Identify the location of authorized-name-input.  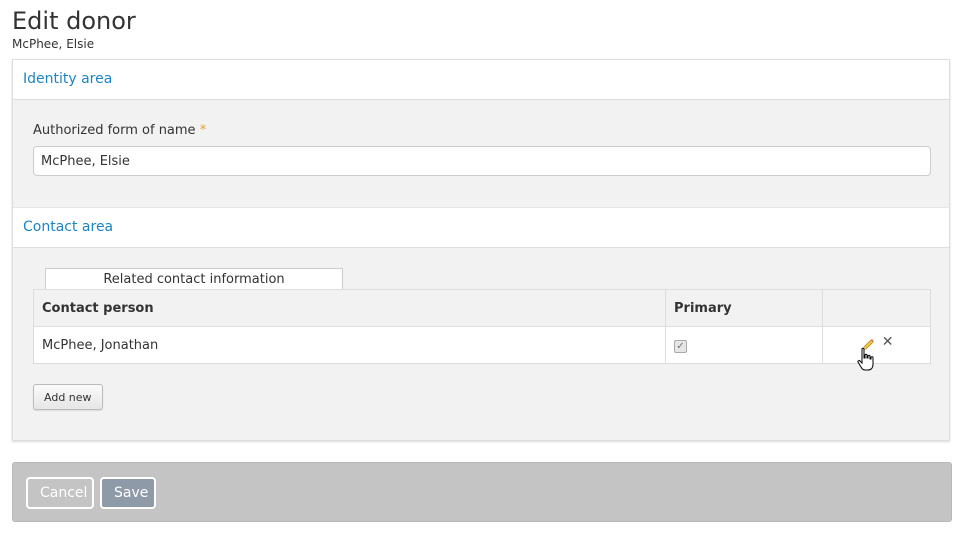
(482, 161).